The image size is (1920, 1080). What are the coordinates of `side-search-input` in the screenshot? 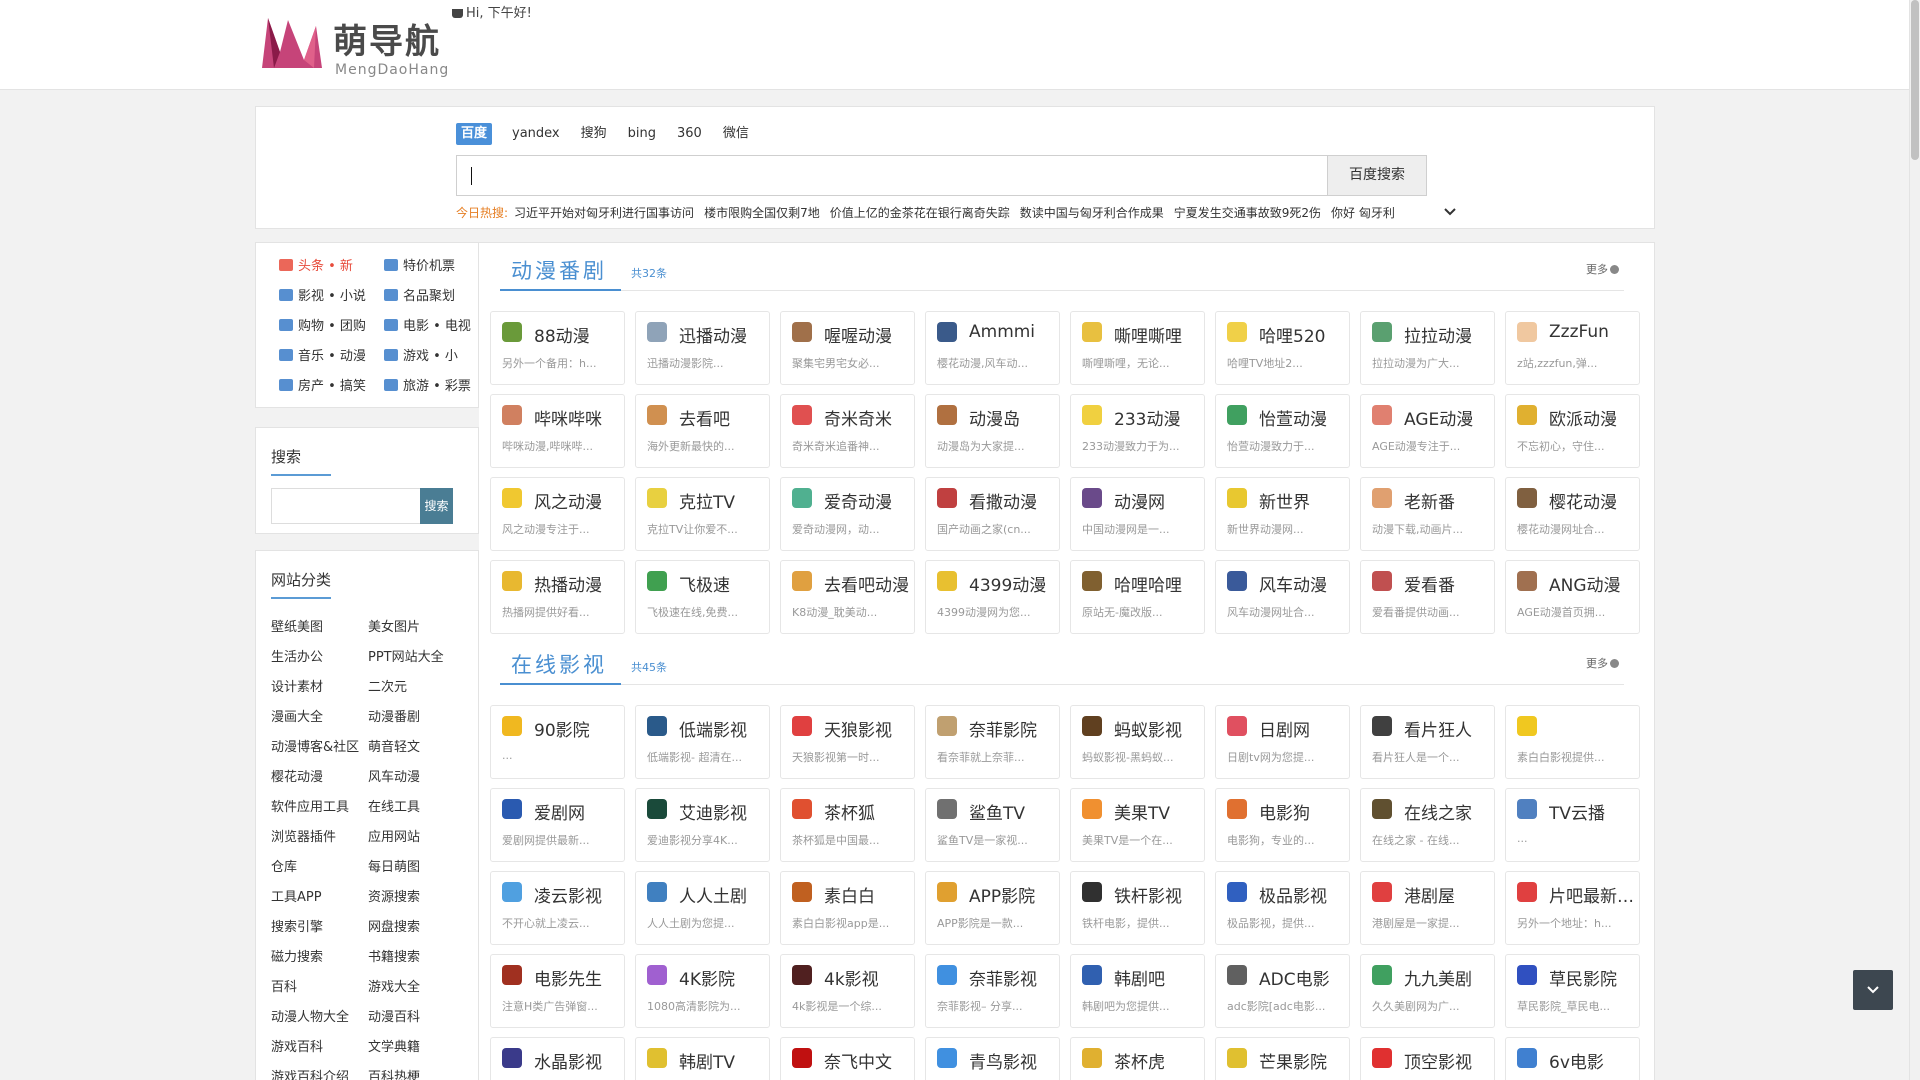 It's located at (346, 506).